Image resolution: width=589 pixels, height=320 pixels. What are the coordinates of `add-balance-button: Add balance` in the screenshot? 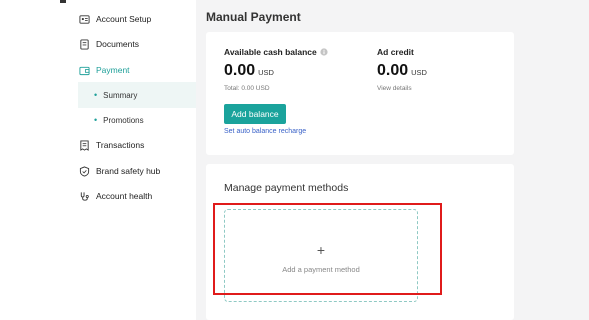 It's located at (255, 114).